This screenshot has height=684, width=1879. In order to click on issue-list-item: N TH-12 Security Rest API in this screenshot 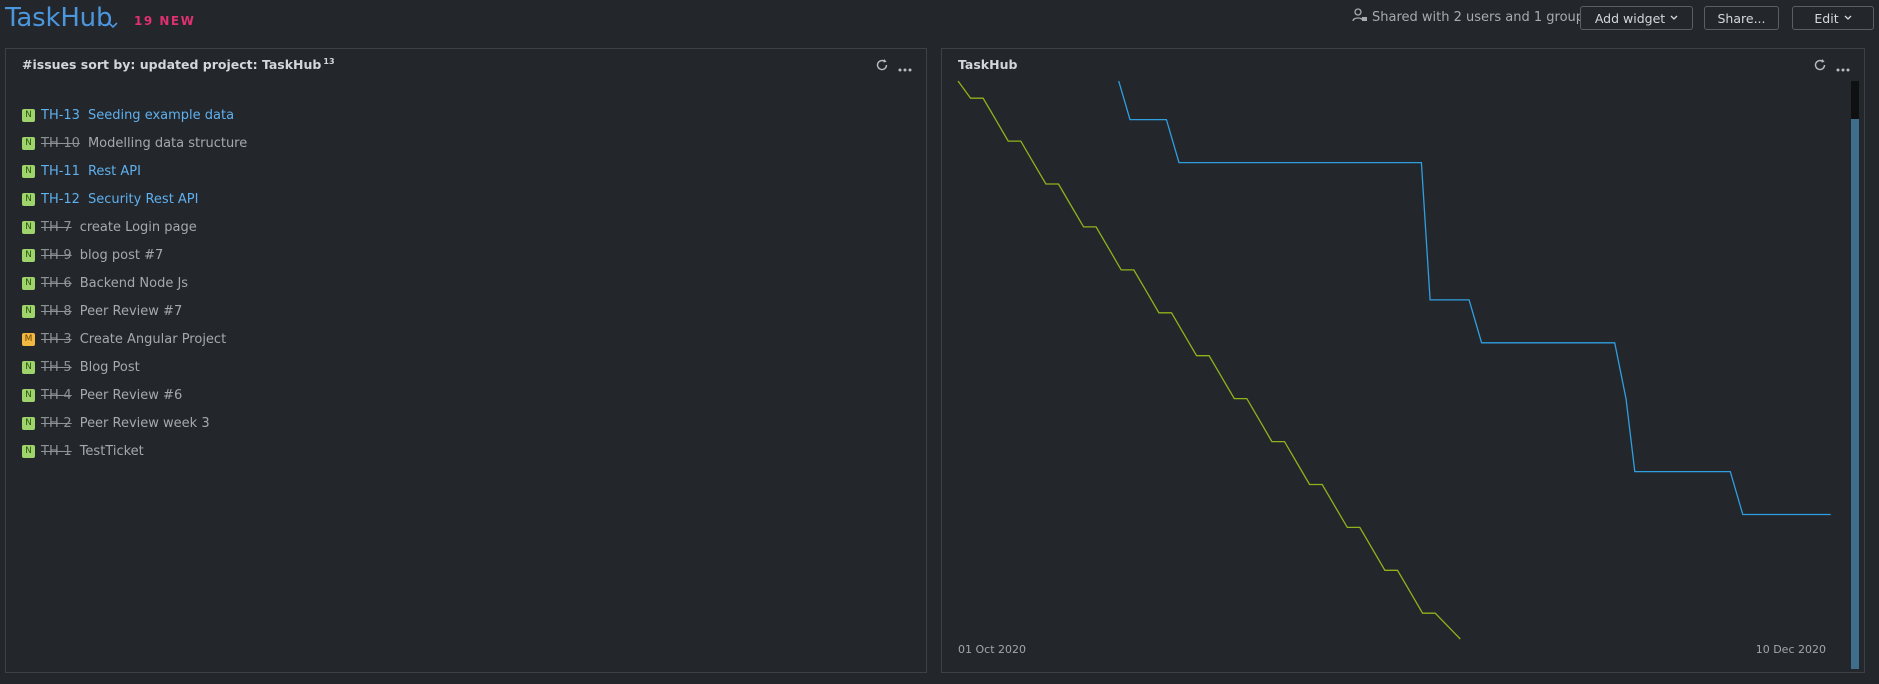, I will do `click(134, 199)`.